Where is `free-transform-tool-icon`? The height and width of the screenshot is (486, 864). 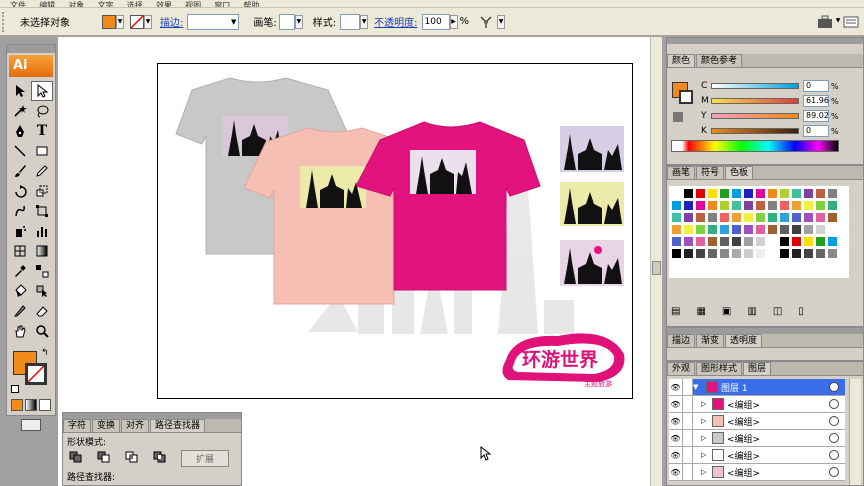 free-transform-tool-icon is located at coordinates (42, 211).